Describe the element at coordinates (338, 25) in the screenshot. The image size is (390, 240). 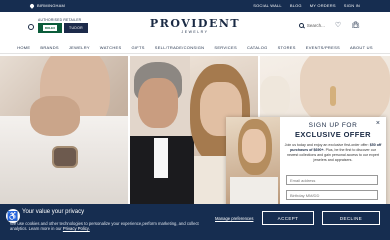
I see `heart-icon: ♡` at that location.